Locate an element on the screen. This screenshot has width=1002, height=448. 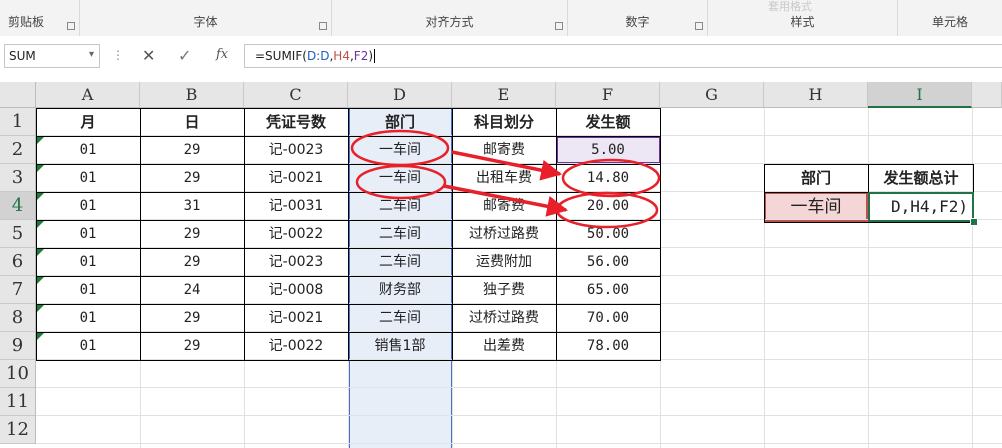
active-cell: D,H4,F2) is located at coordinates (921, 207).